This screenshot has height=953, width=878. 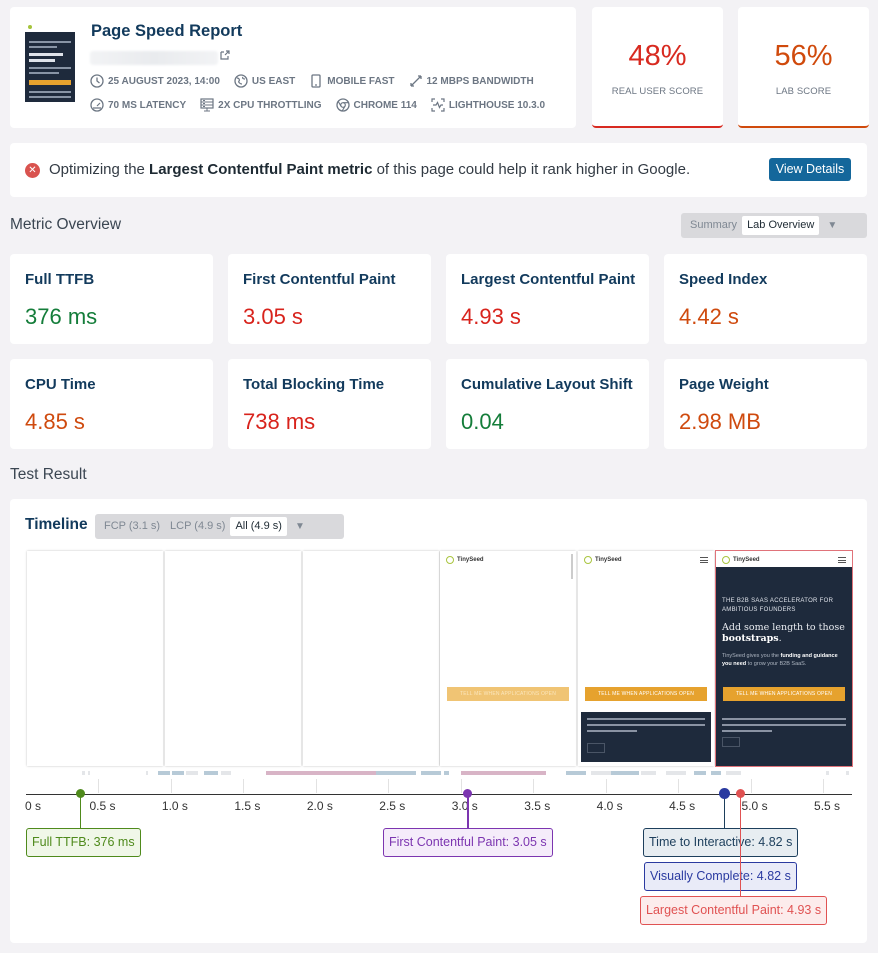 I want to click on metric-label: Speed Index, so click(x=723, y=279).